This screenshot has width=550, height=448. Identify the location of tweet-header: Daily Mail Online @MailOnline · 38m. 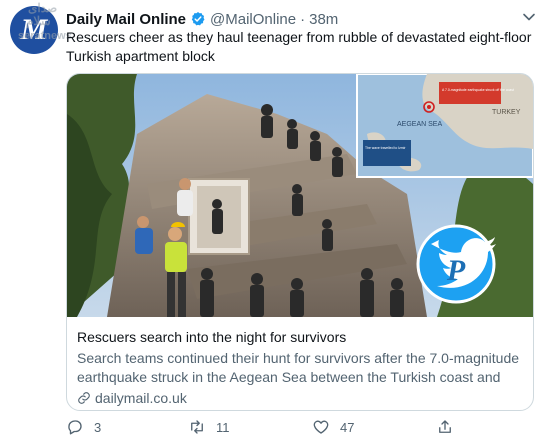
(301, 19).